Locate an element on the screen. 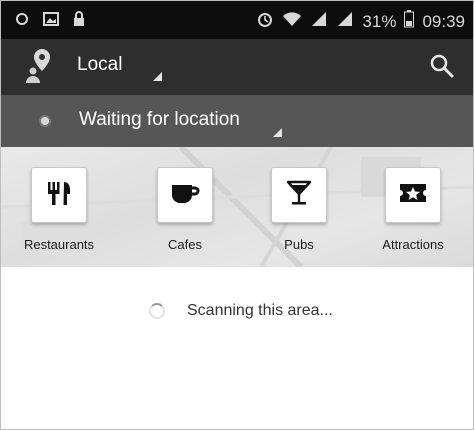  location-ring-icon is located at coordinates (22, 21).